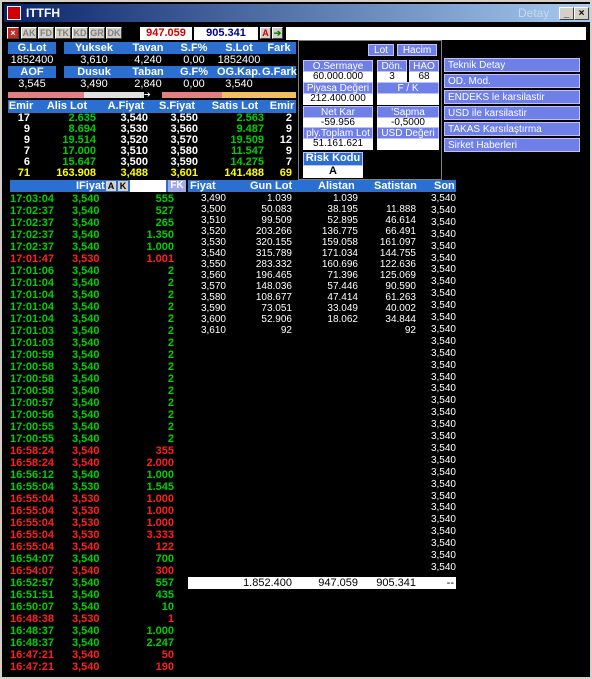  What do you see at coordinates (267, 583) in the screenshot?
I see `total-gunlot: 1.852.400` at bounding box center [267, 583].